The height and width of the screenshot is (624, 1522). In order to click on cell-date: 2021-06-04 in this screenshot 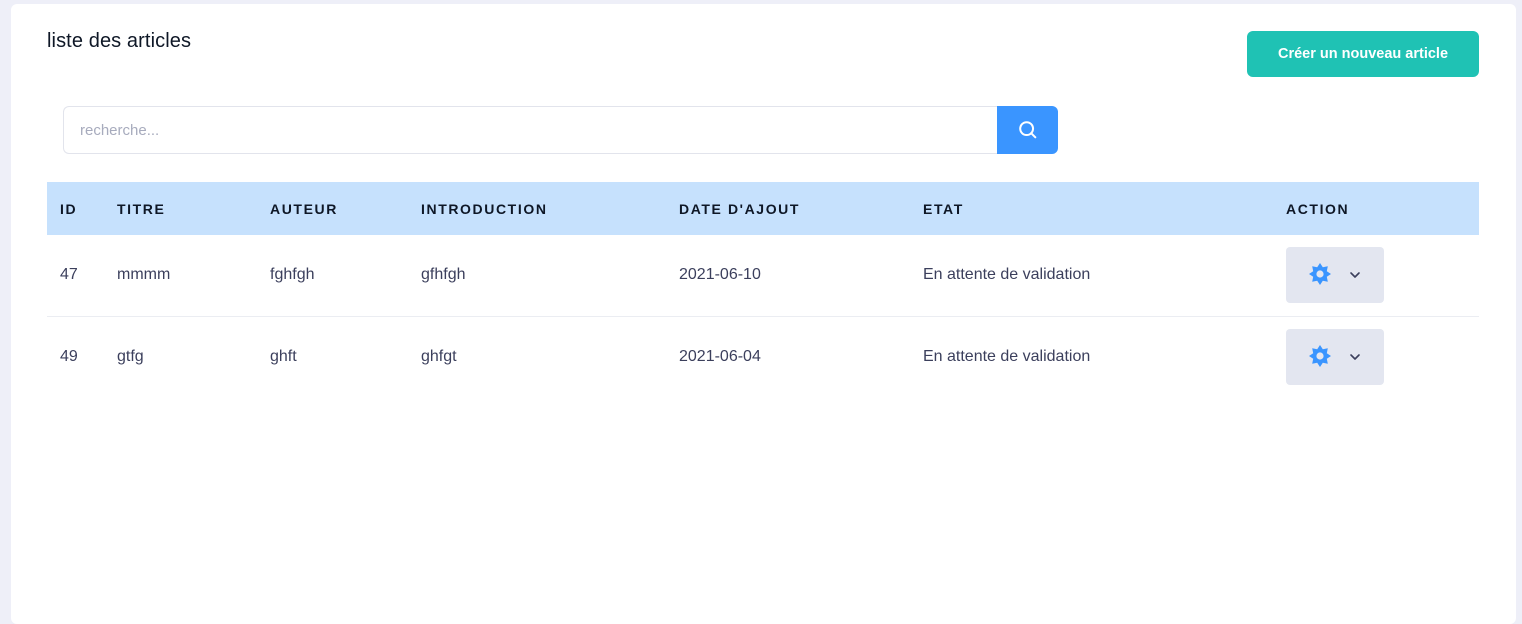, I will do `click(720, 356)`.